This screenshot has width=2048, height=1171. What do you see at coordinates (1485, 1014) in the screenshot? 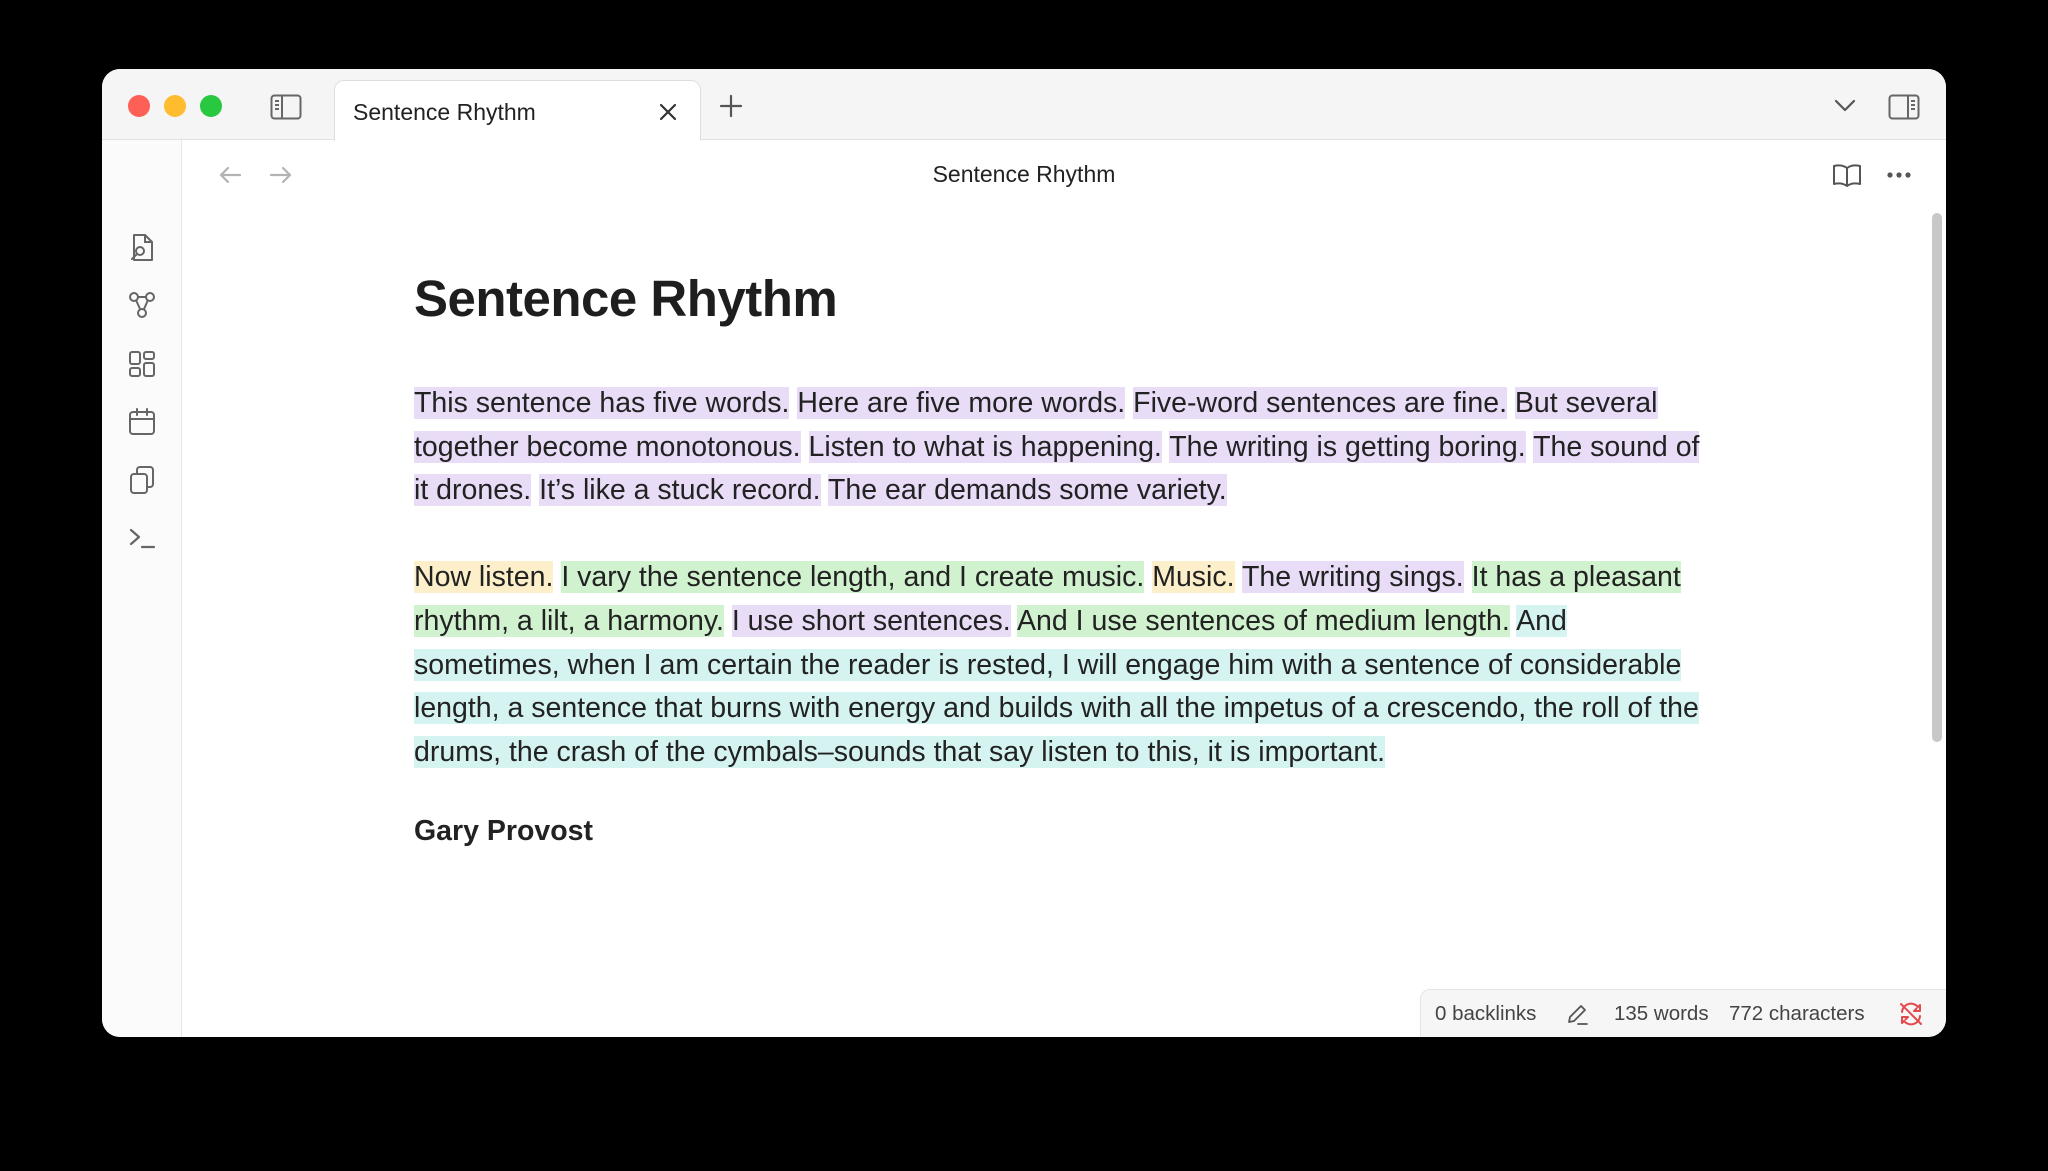
I see `backlinks-count: 0 backlinks` at bounding box center [1485, 1014].